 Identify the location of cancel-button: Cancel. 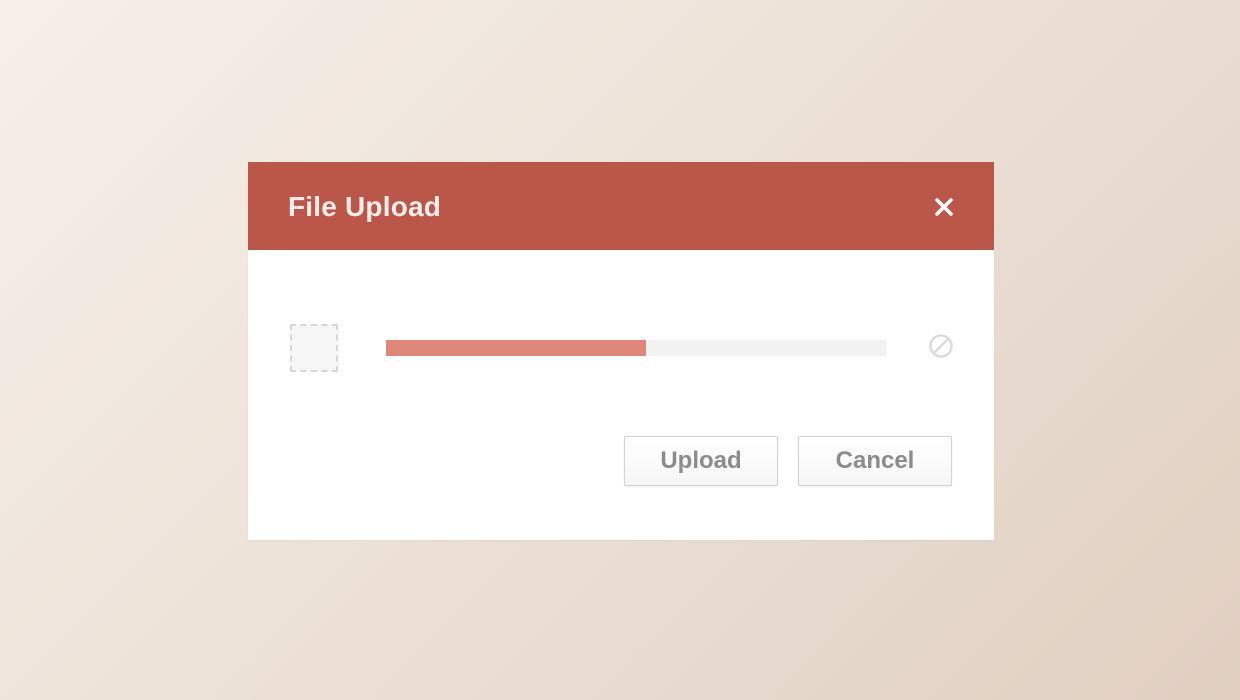
(875, 461).